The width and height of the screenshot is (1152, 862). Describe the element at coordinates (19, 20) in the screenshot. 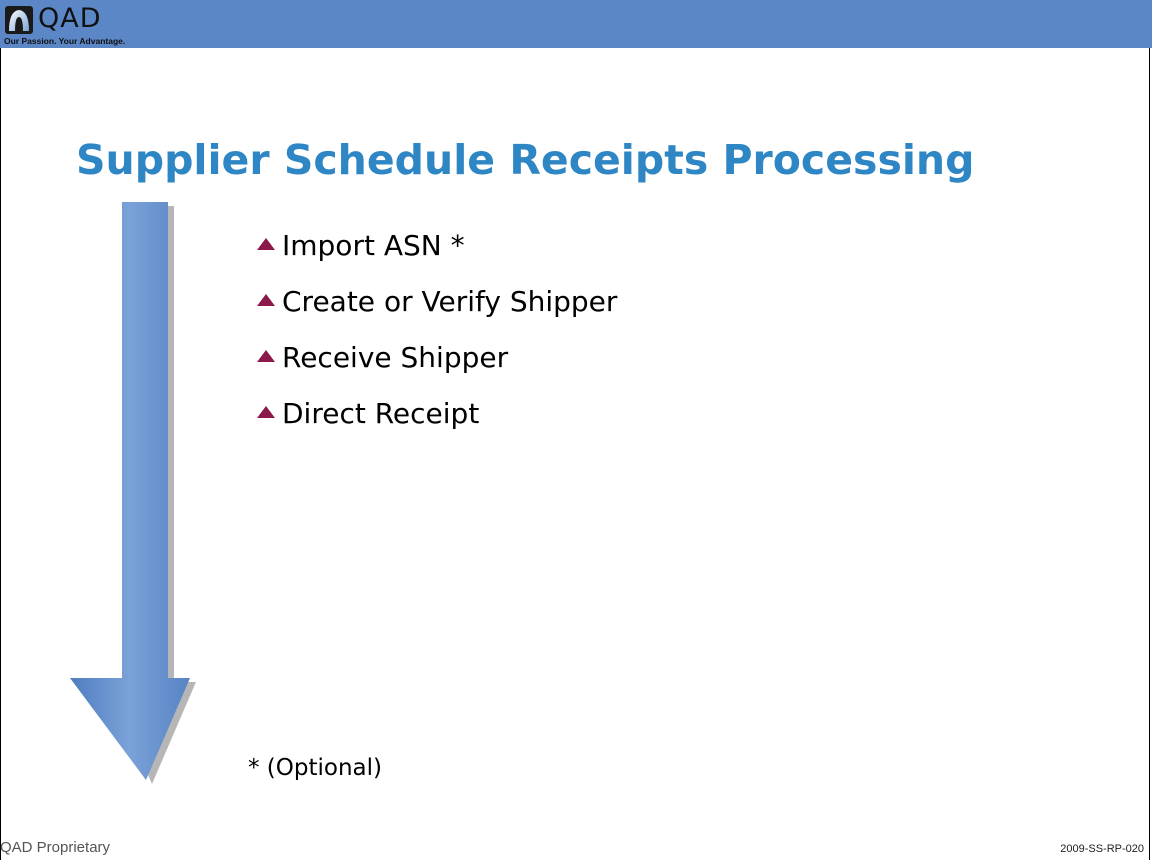

I see `qad-logo-mark-icon` at that location.